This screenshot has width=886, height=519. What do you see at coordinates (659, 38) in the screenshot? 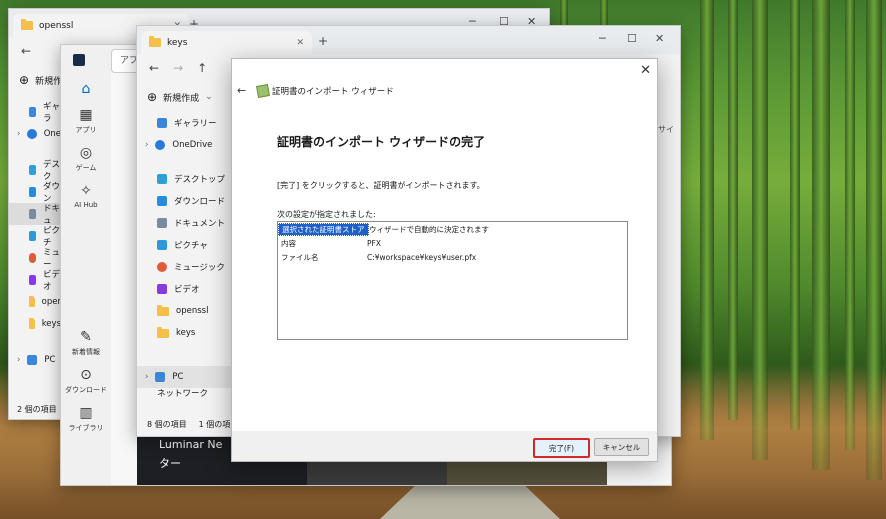
I see `close-window-icon: ✕` at bounding box center [659, 38].